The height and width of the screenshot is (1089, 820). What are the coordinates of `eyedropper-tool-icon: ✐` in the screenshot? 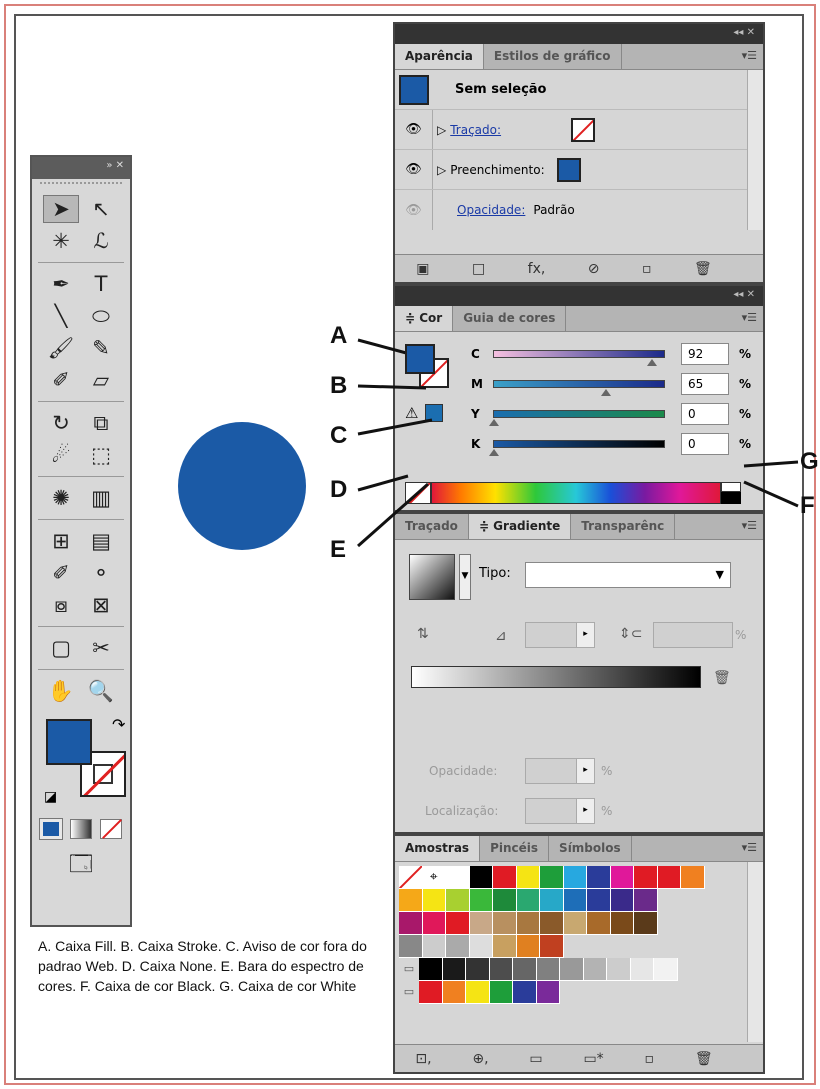 It's located at (61, 573).